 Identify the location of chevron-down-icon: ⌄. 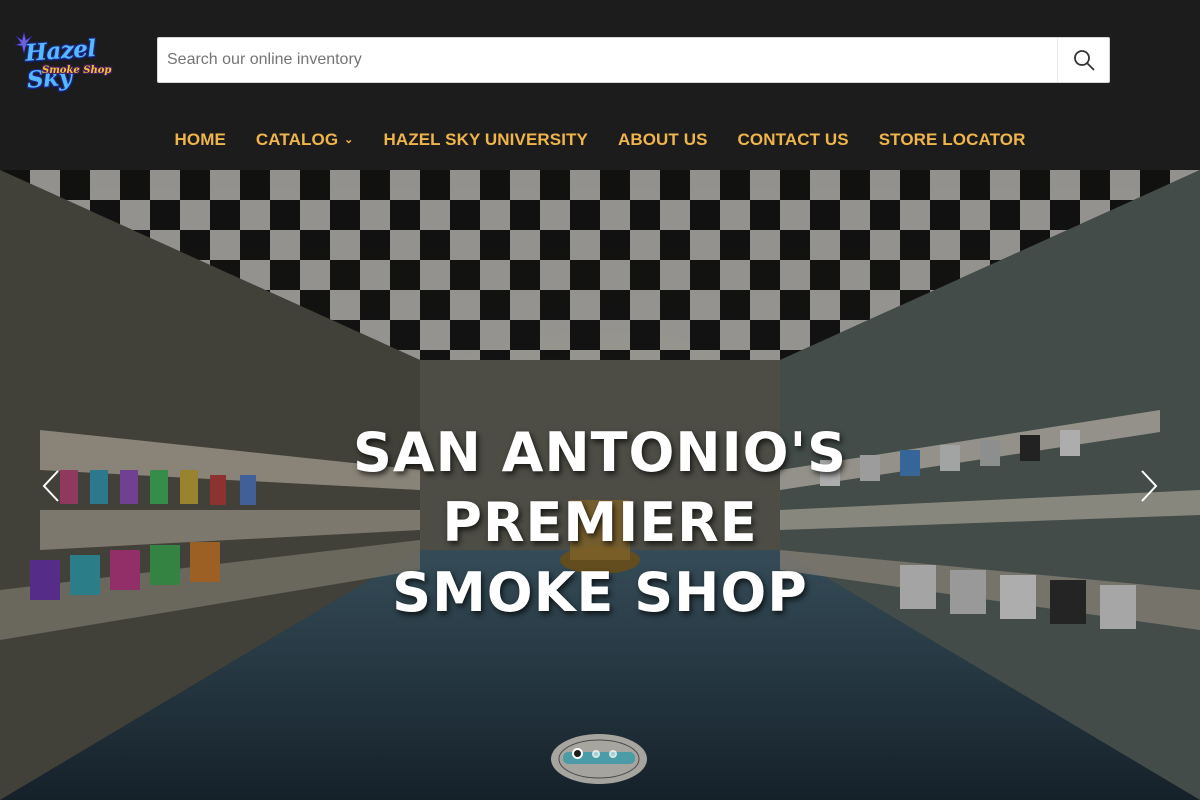
(349, 139).